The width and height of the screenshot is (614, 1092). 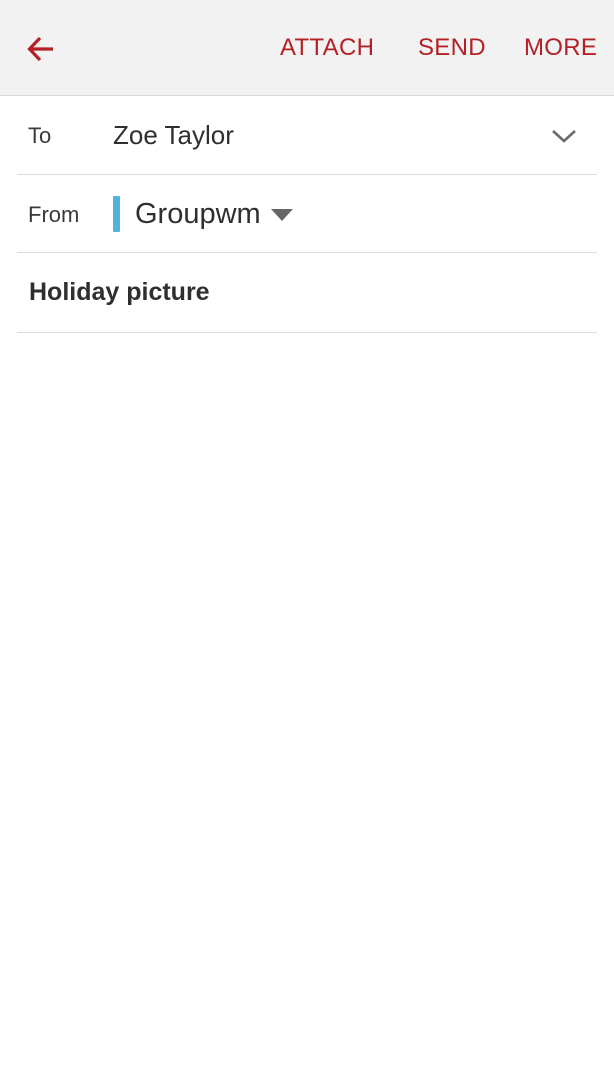 I want to click on expand-recipients-button, so click(x=564, y=136).